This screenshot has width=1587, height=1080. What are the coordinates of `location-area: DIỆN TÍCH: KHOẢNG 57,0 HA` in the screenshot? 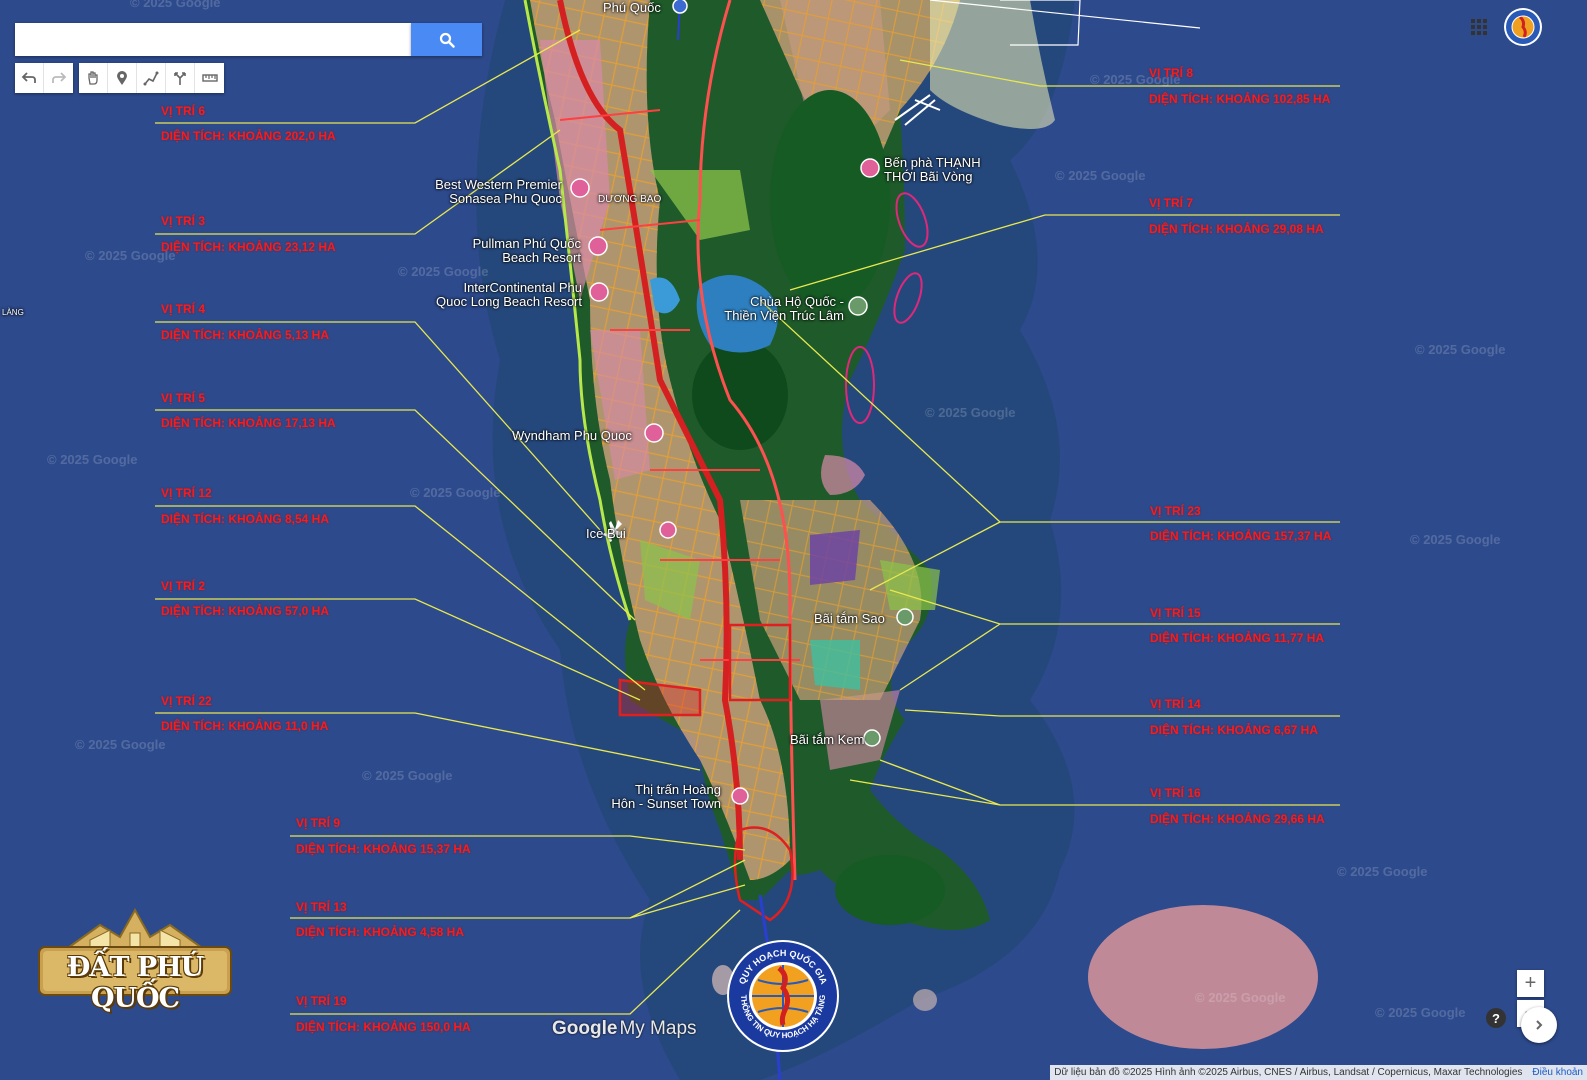 It's located at (245, 611).